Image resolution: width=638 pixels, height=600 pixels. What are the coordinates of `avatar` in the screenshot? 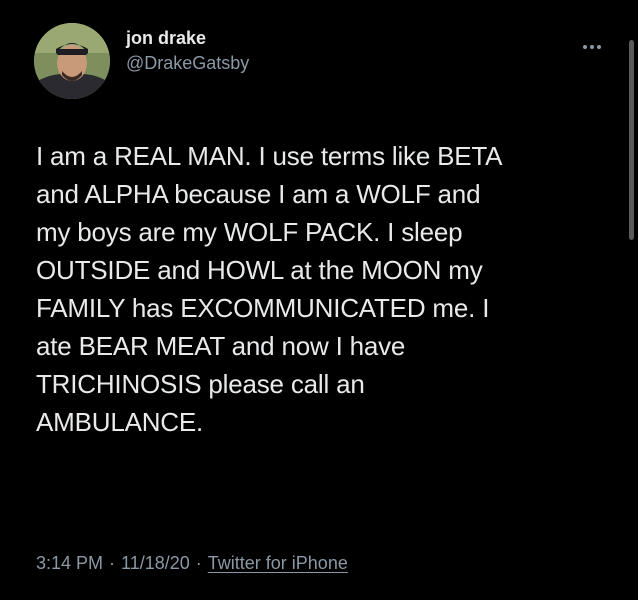 It's located at (72, 61).